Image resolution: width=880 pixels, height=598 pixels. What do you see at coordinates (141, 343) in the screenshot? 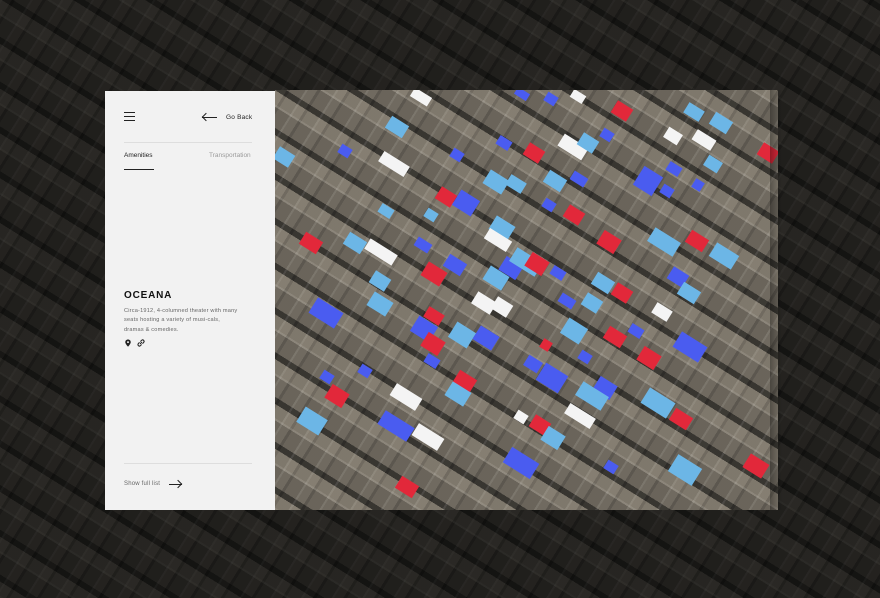
I see `link-icon` at bounding box center [141, 343].